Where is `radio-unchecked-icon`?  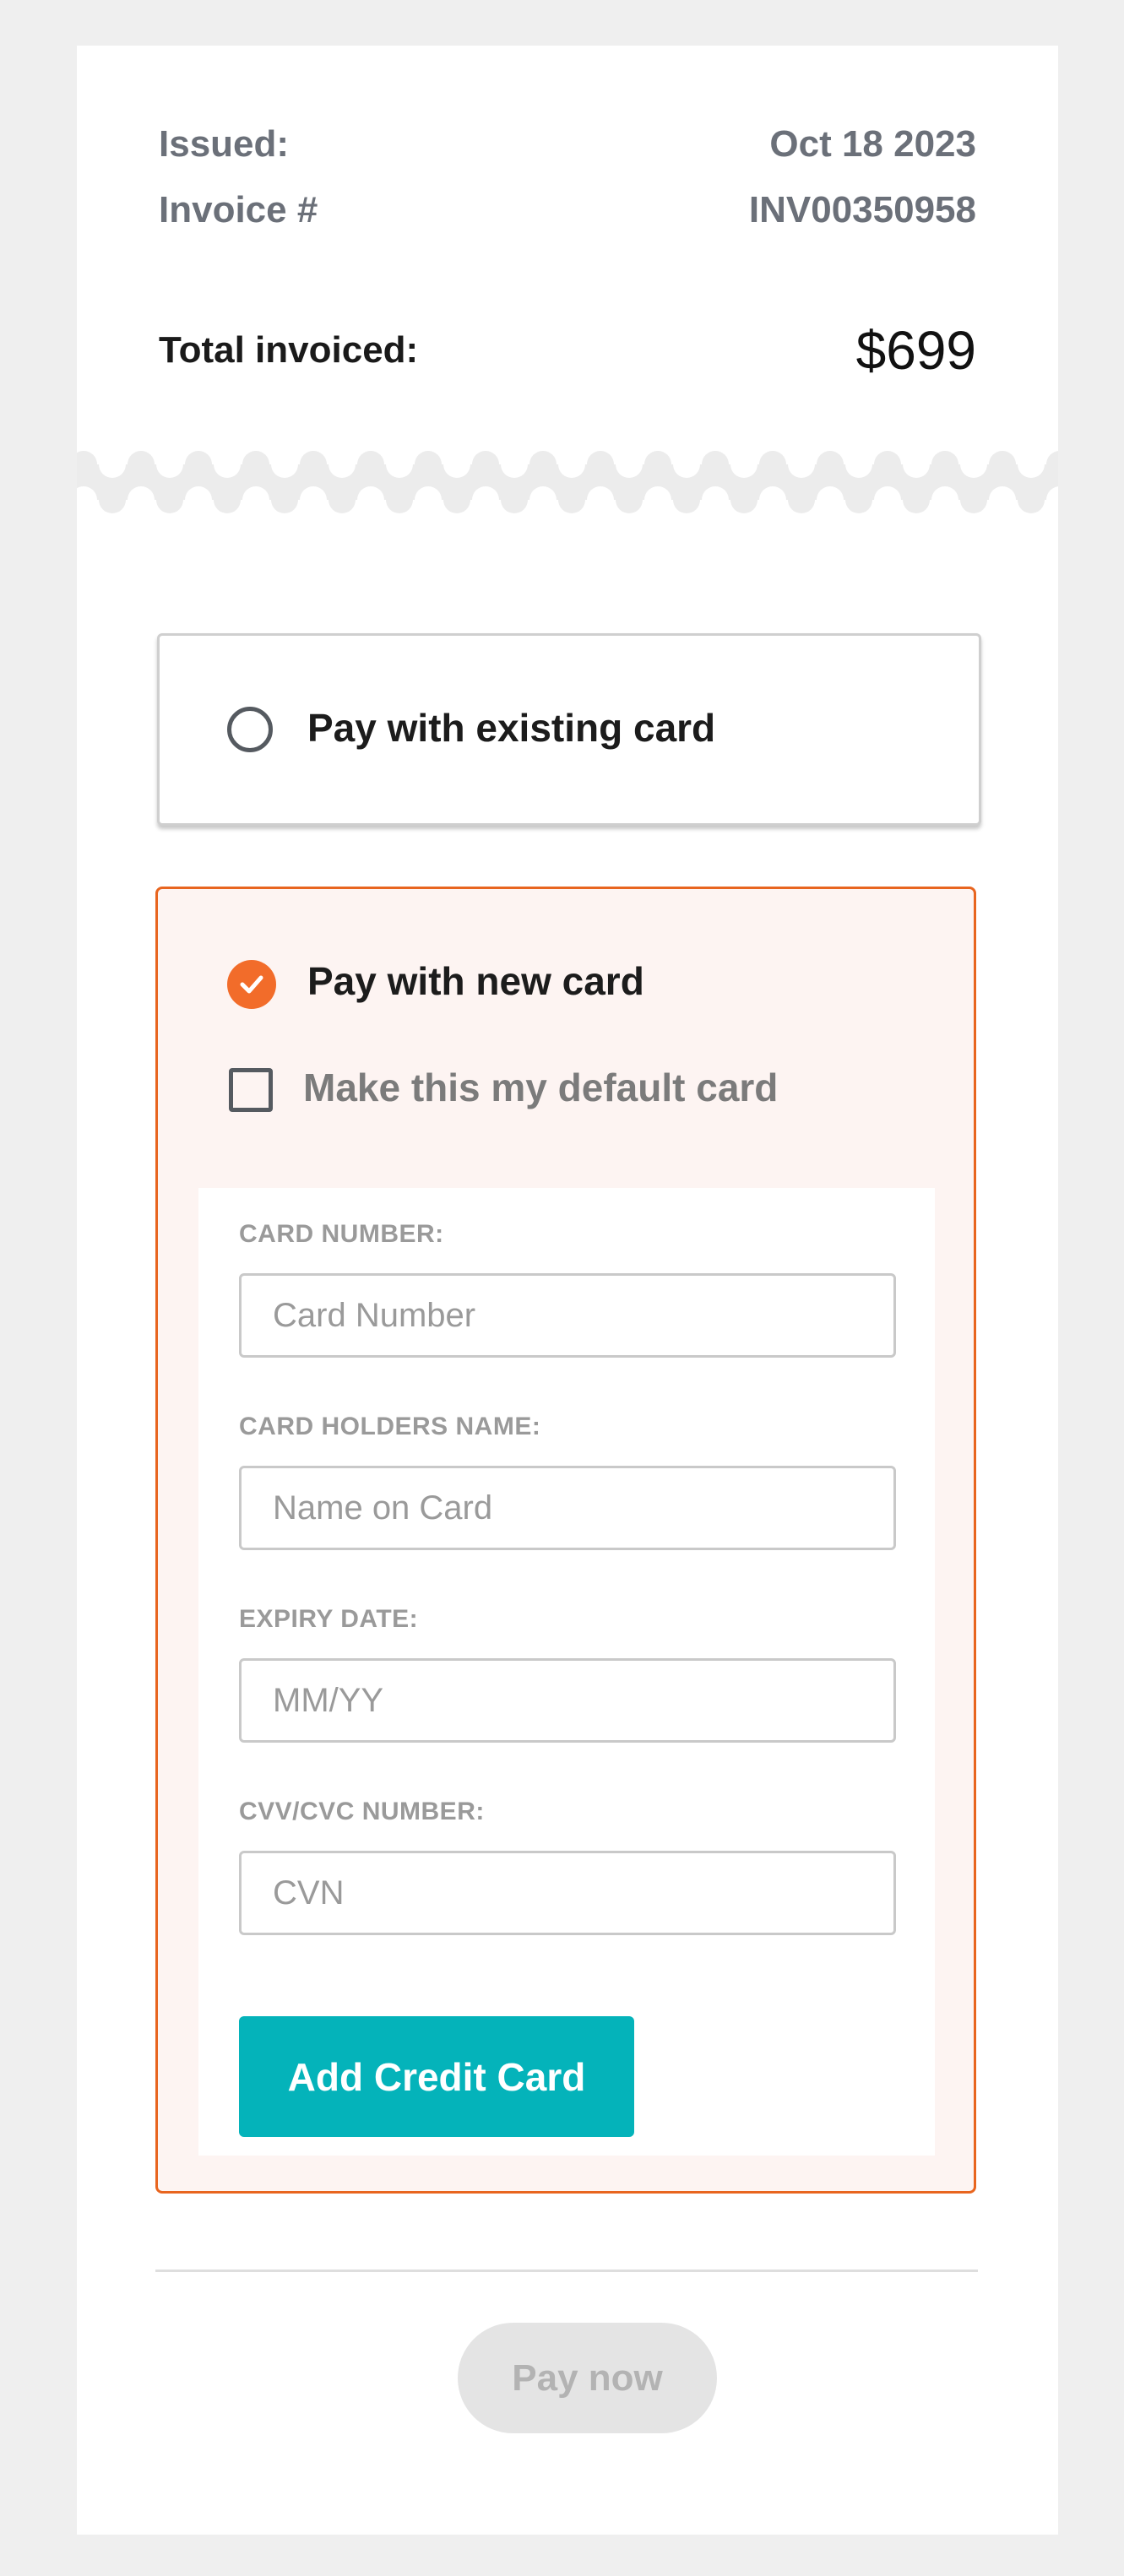
radio-unchecked-icon is located at coordinates (250, 729).